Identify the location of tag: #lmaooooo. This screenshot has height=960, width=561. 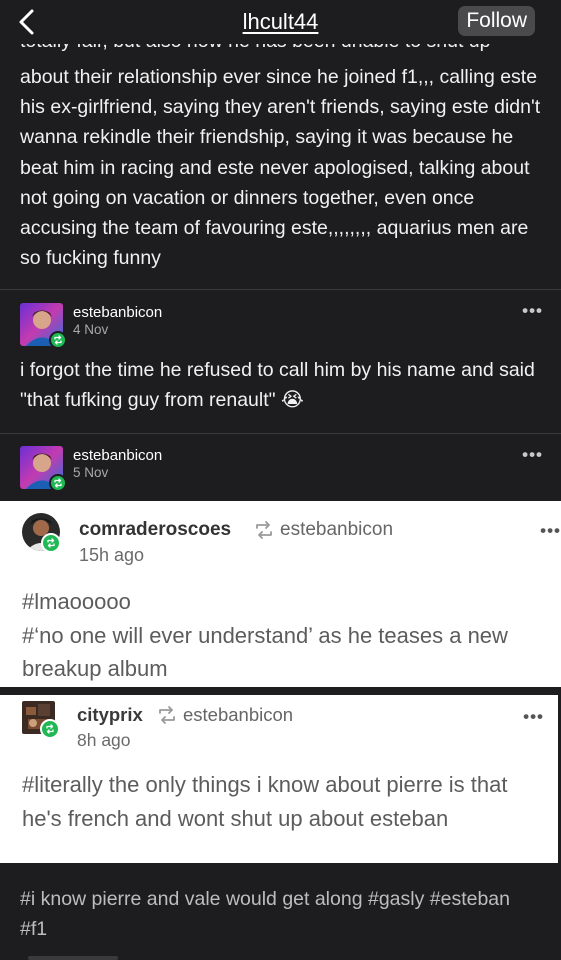
(282, 602).